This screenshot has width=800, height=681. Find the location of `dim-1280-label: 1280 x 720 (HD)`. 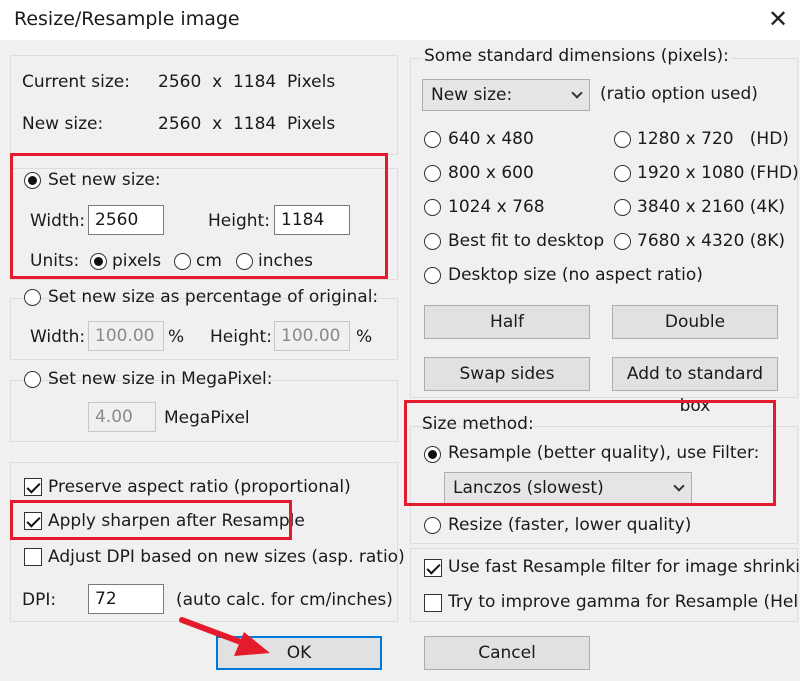

dim-1280-label: 1280 x 720 (HD) is located at coordinates (713, 139).